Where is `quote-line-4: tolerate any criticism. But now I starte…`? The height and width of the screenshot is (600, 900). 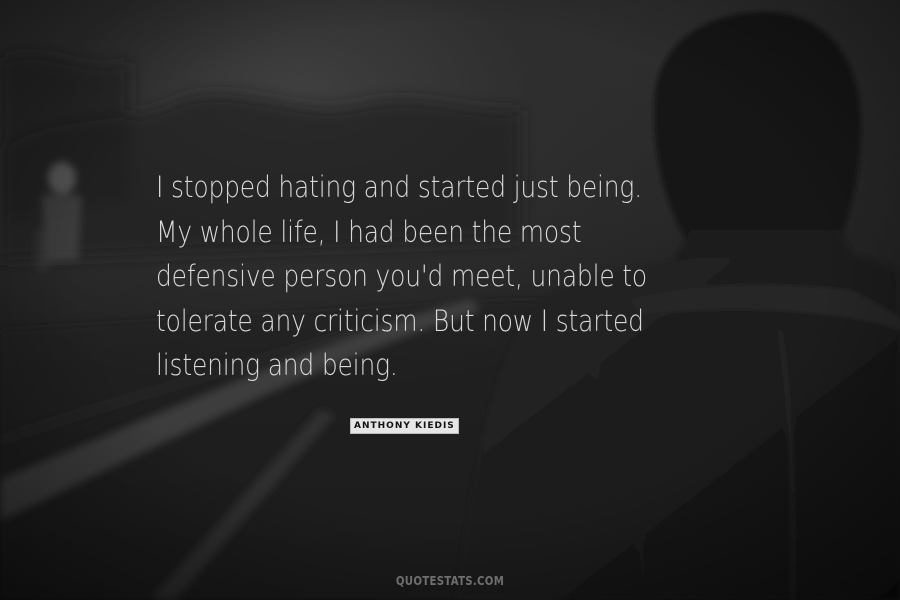
quote-line-4: tolerate any criticism. But now I starte… is located at coordinates (400, 320).